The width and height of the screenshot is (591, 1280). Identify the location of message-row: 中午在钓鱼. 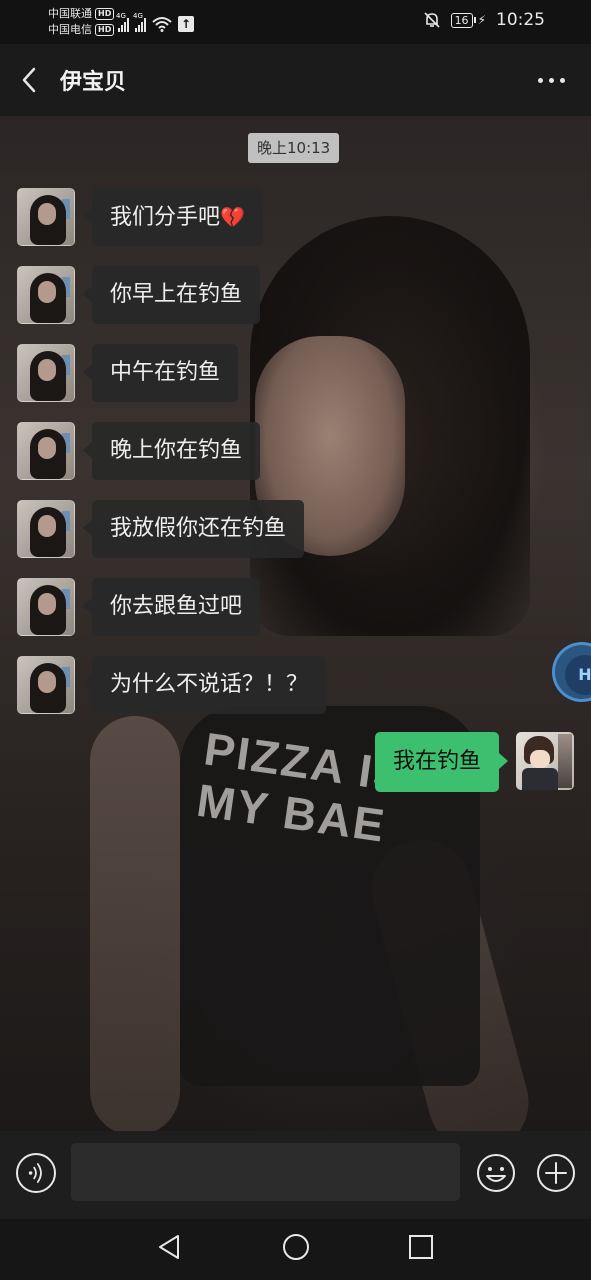
(128, 373).